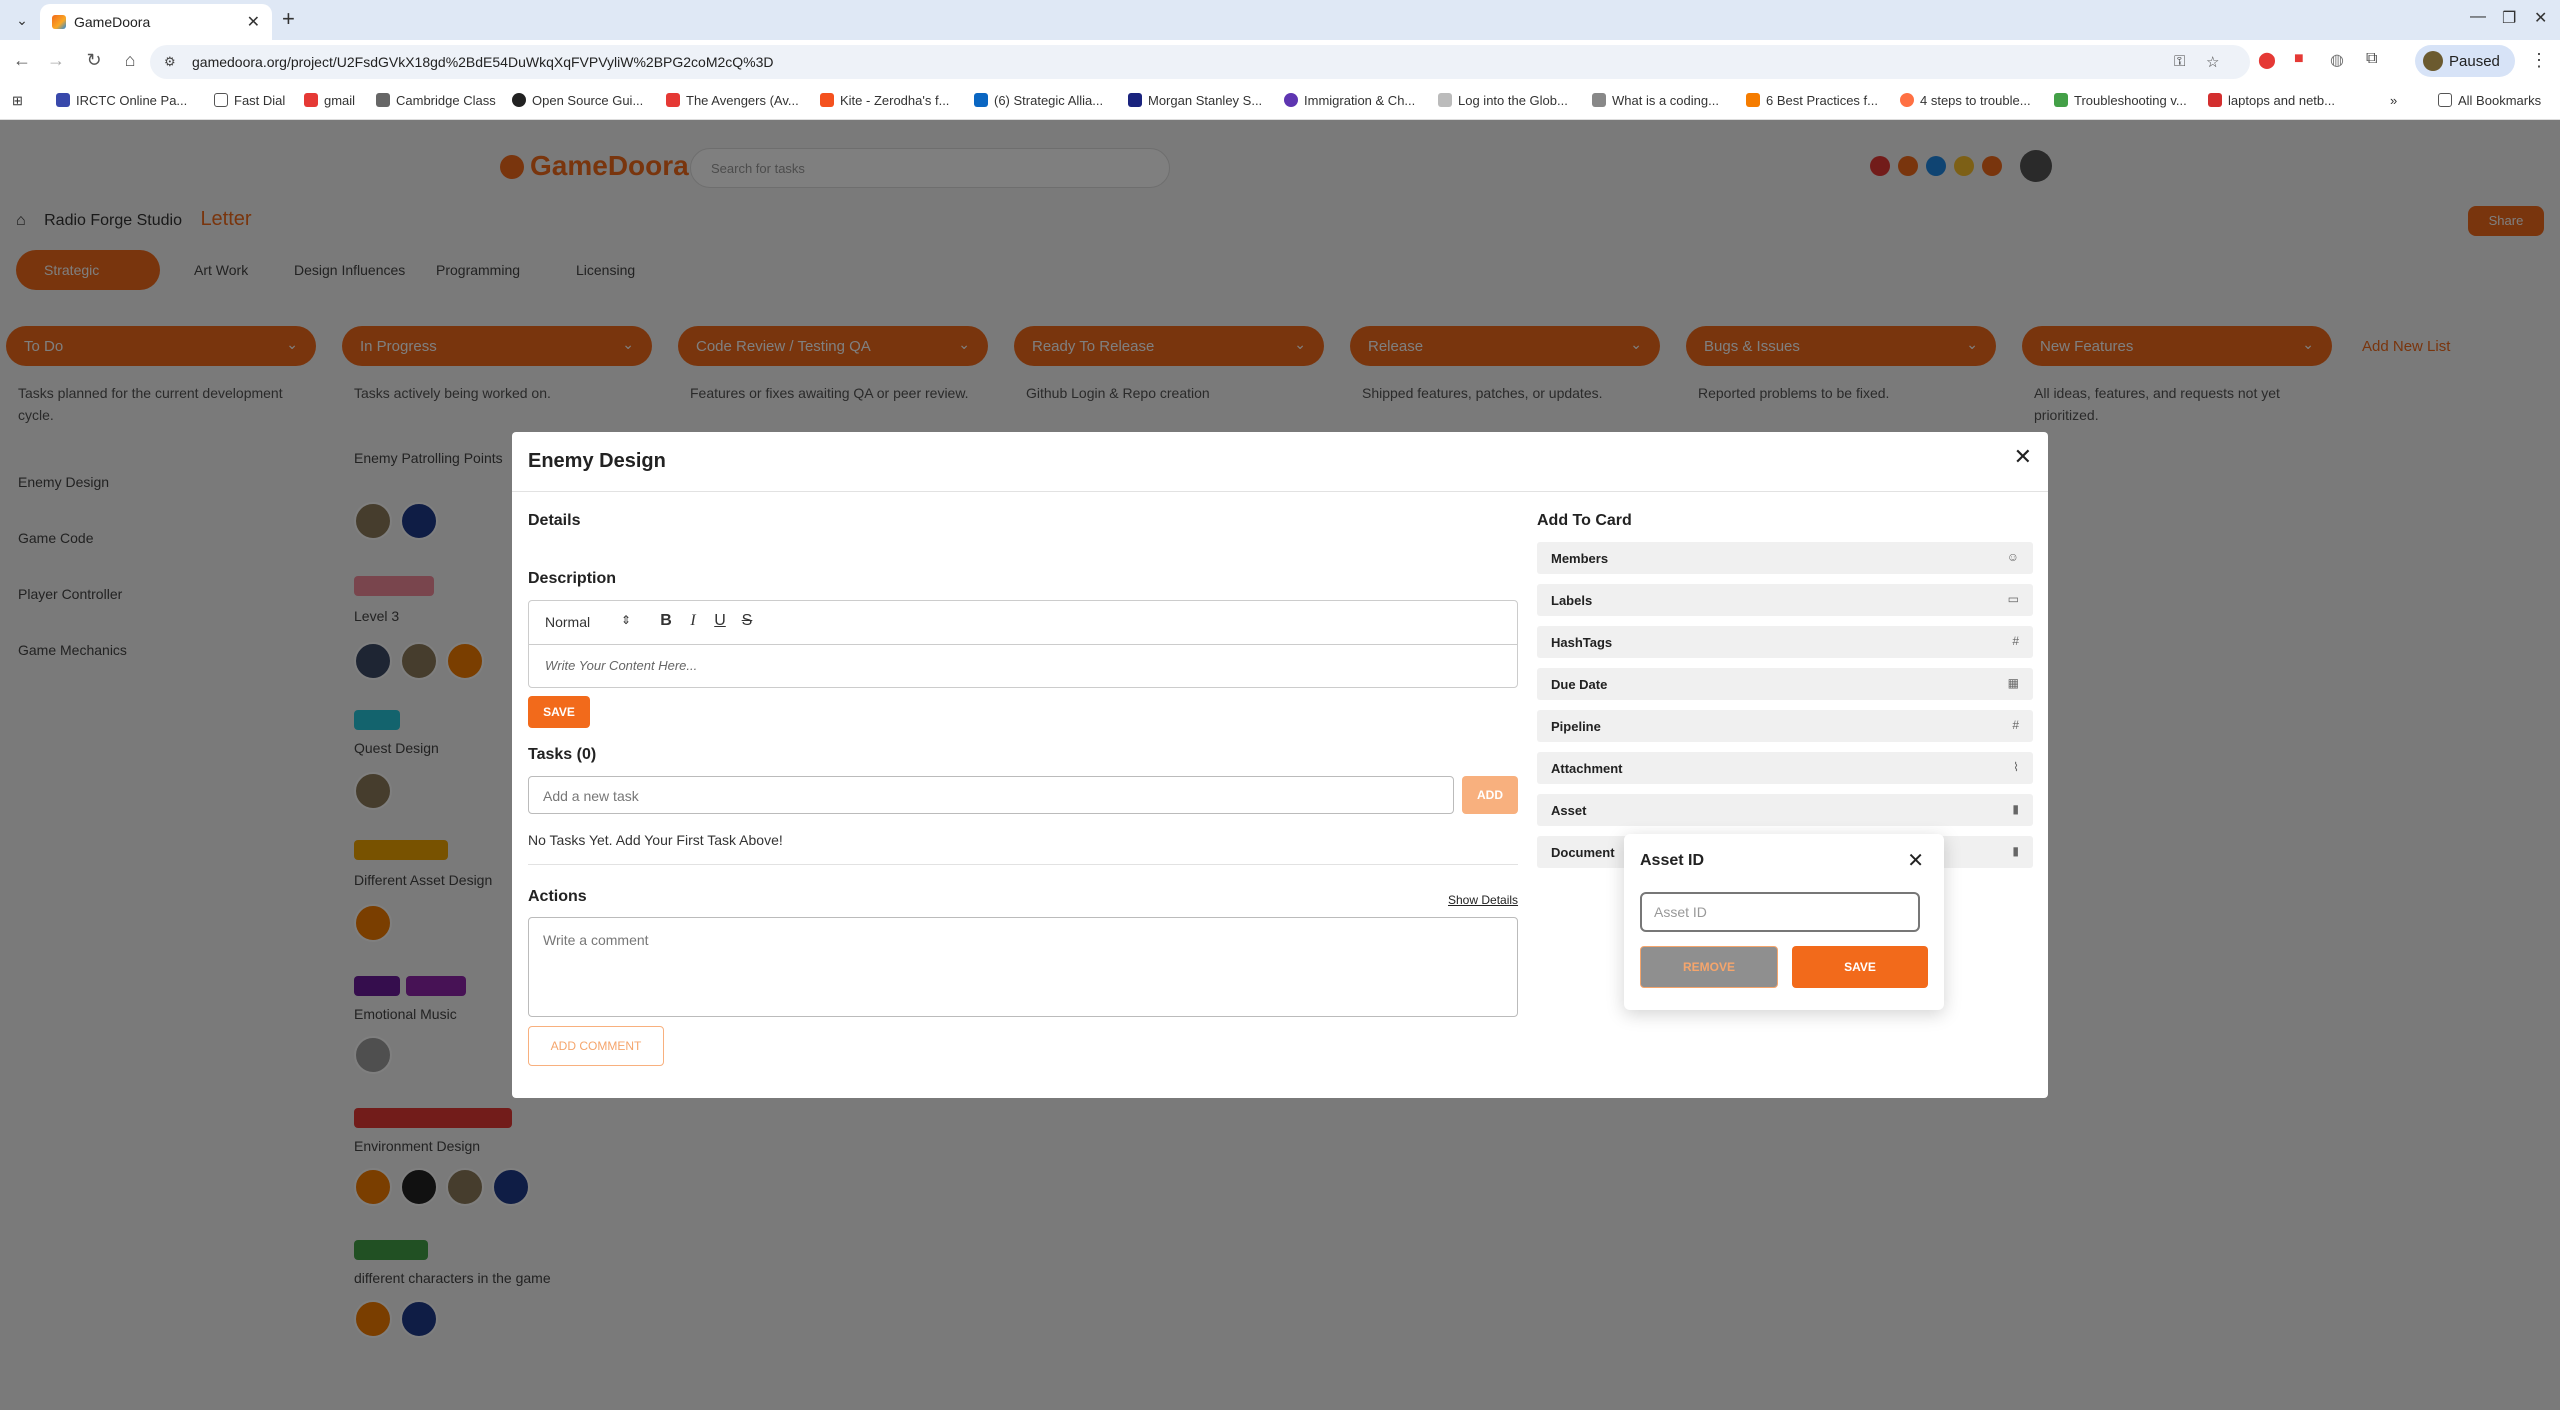 This screenshot has height=1410, width=2560. Describe the element at coordinates (1785, 684) in the screenshot. I see `add-due-date-button: Due Date ▦` at that location.